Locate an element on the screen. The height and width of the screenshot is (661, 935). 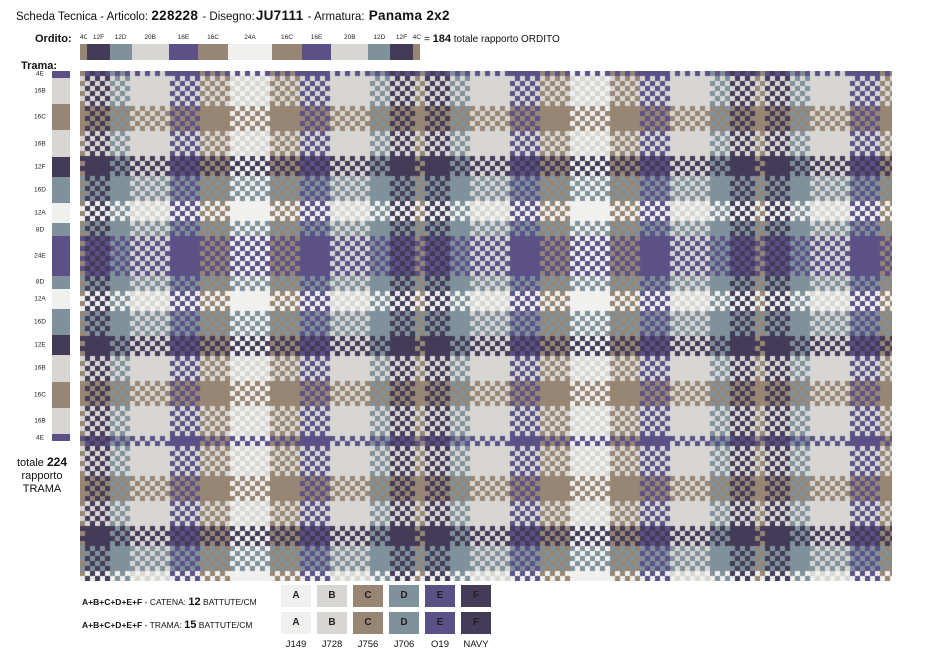
warp-label: Ordito: is located at coordinates (53, 39).